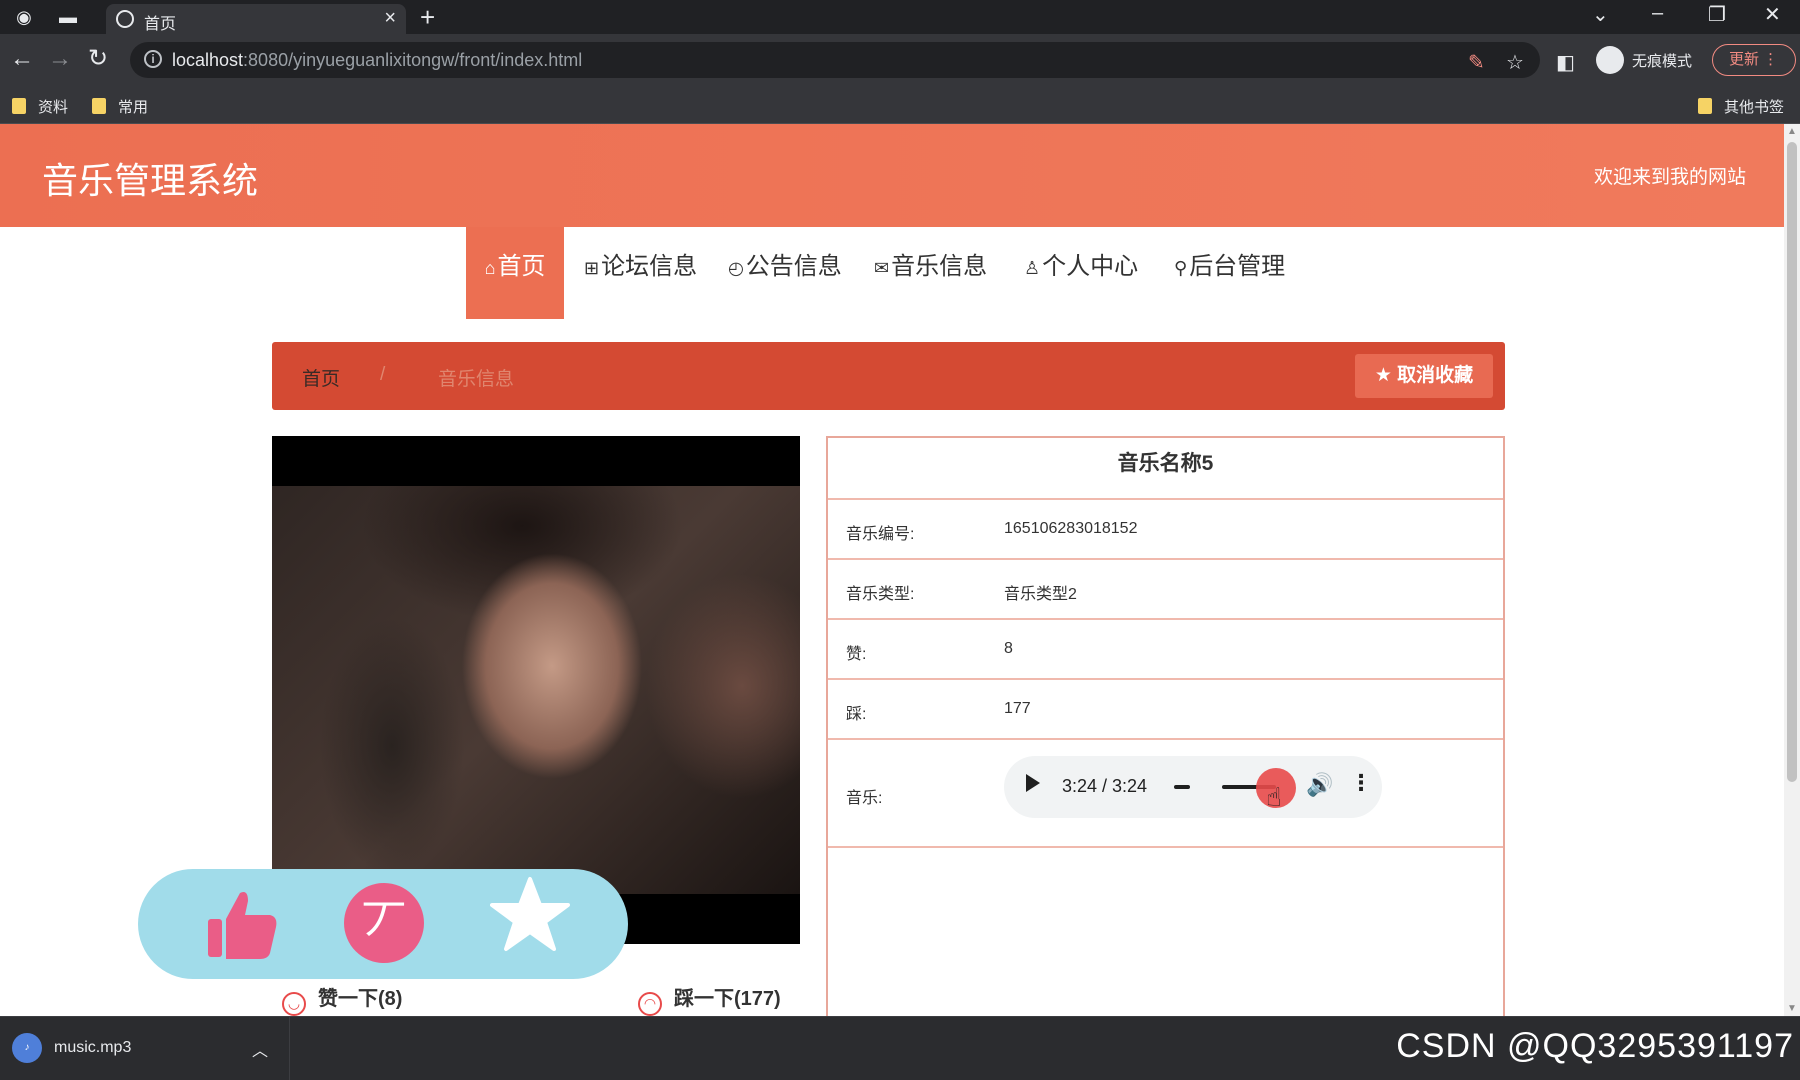 This screenshot has width=1800, height=1080. Describe the element at coordinates (521, 266) in the screenshot. I see `nav-label: 首页` at that location.